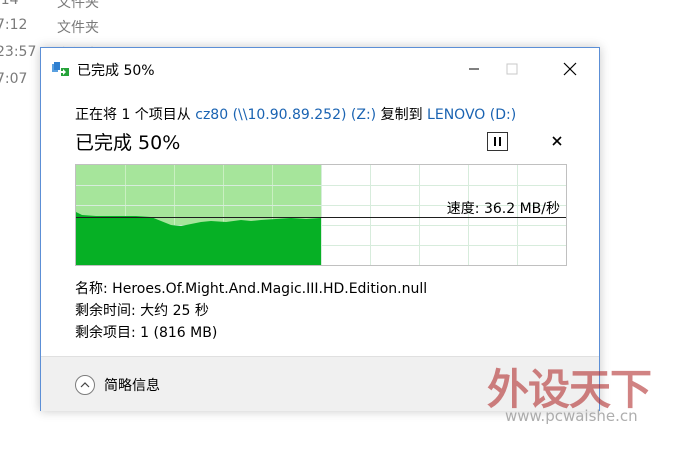 This screenshot has height=449, width=682. What do you see at coordinates (100, 28) in the screenshot?
I see `list-item: 7:12 文件夹` at bounding box center [100, 28].